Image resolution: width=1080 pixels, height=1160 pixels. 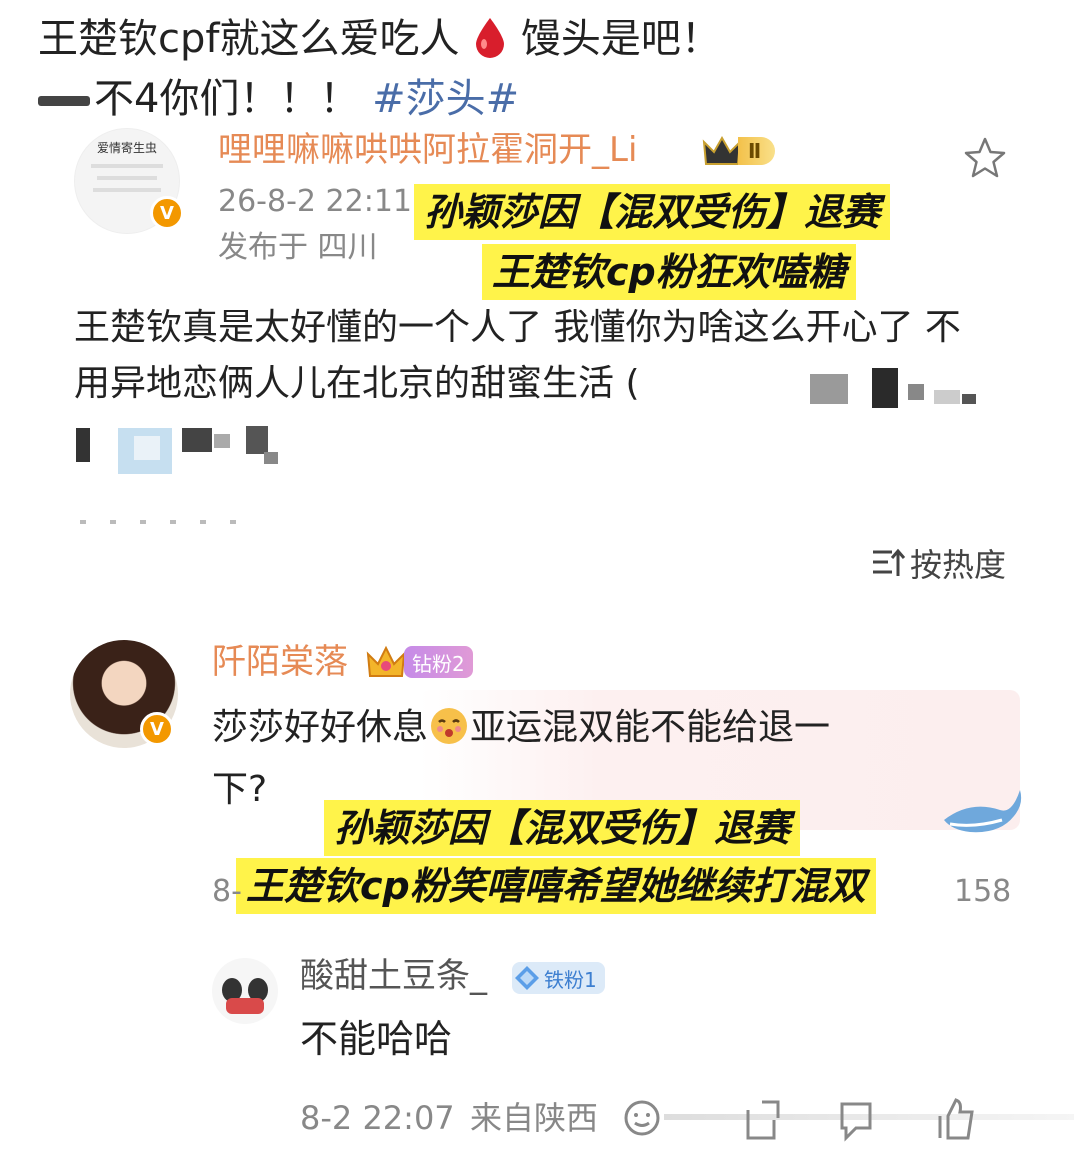 What do you see at coordinates (227, 891) in the screenshot?
I see `comment2-time: 8-` at bounding box center [227, 891].